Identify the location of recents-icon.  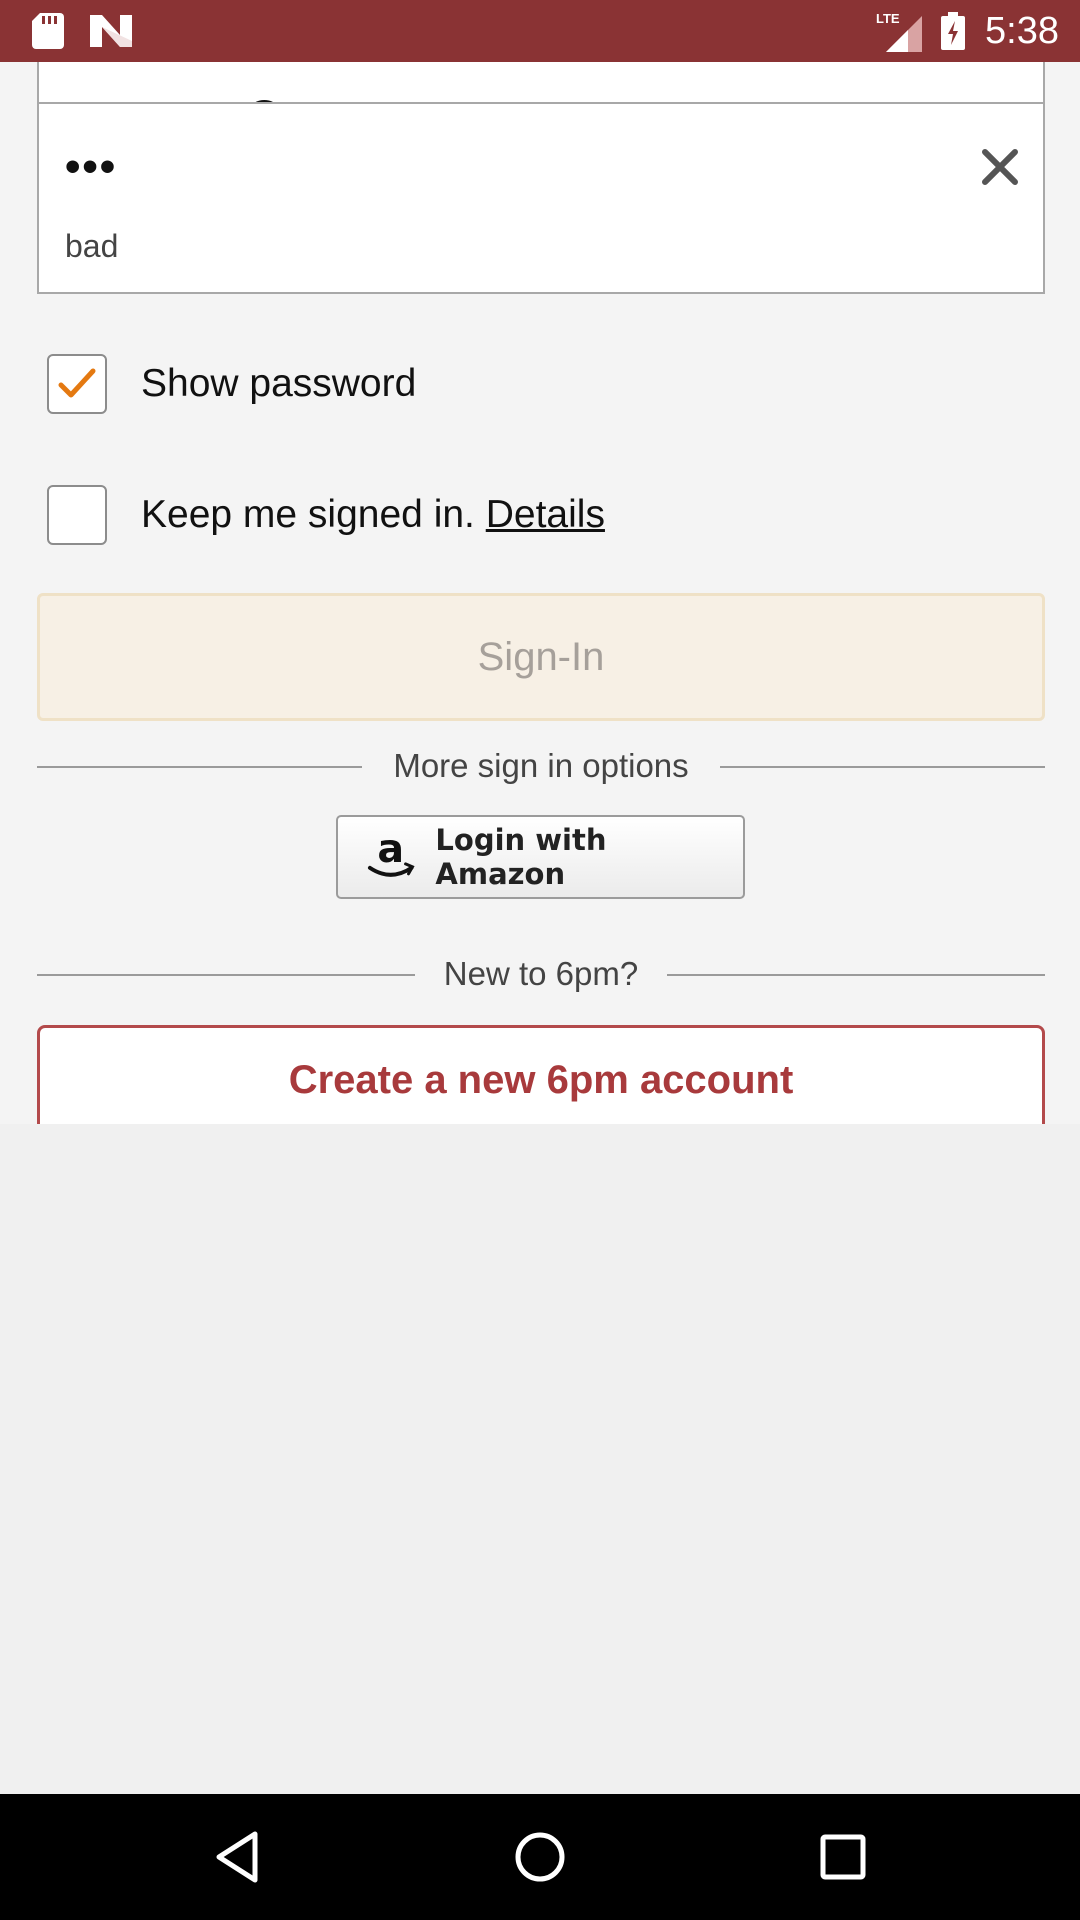
(843, 1857).